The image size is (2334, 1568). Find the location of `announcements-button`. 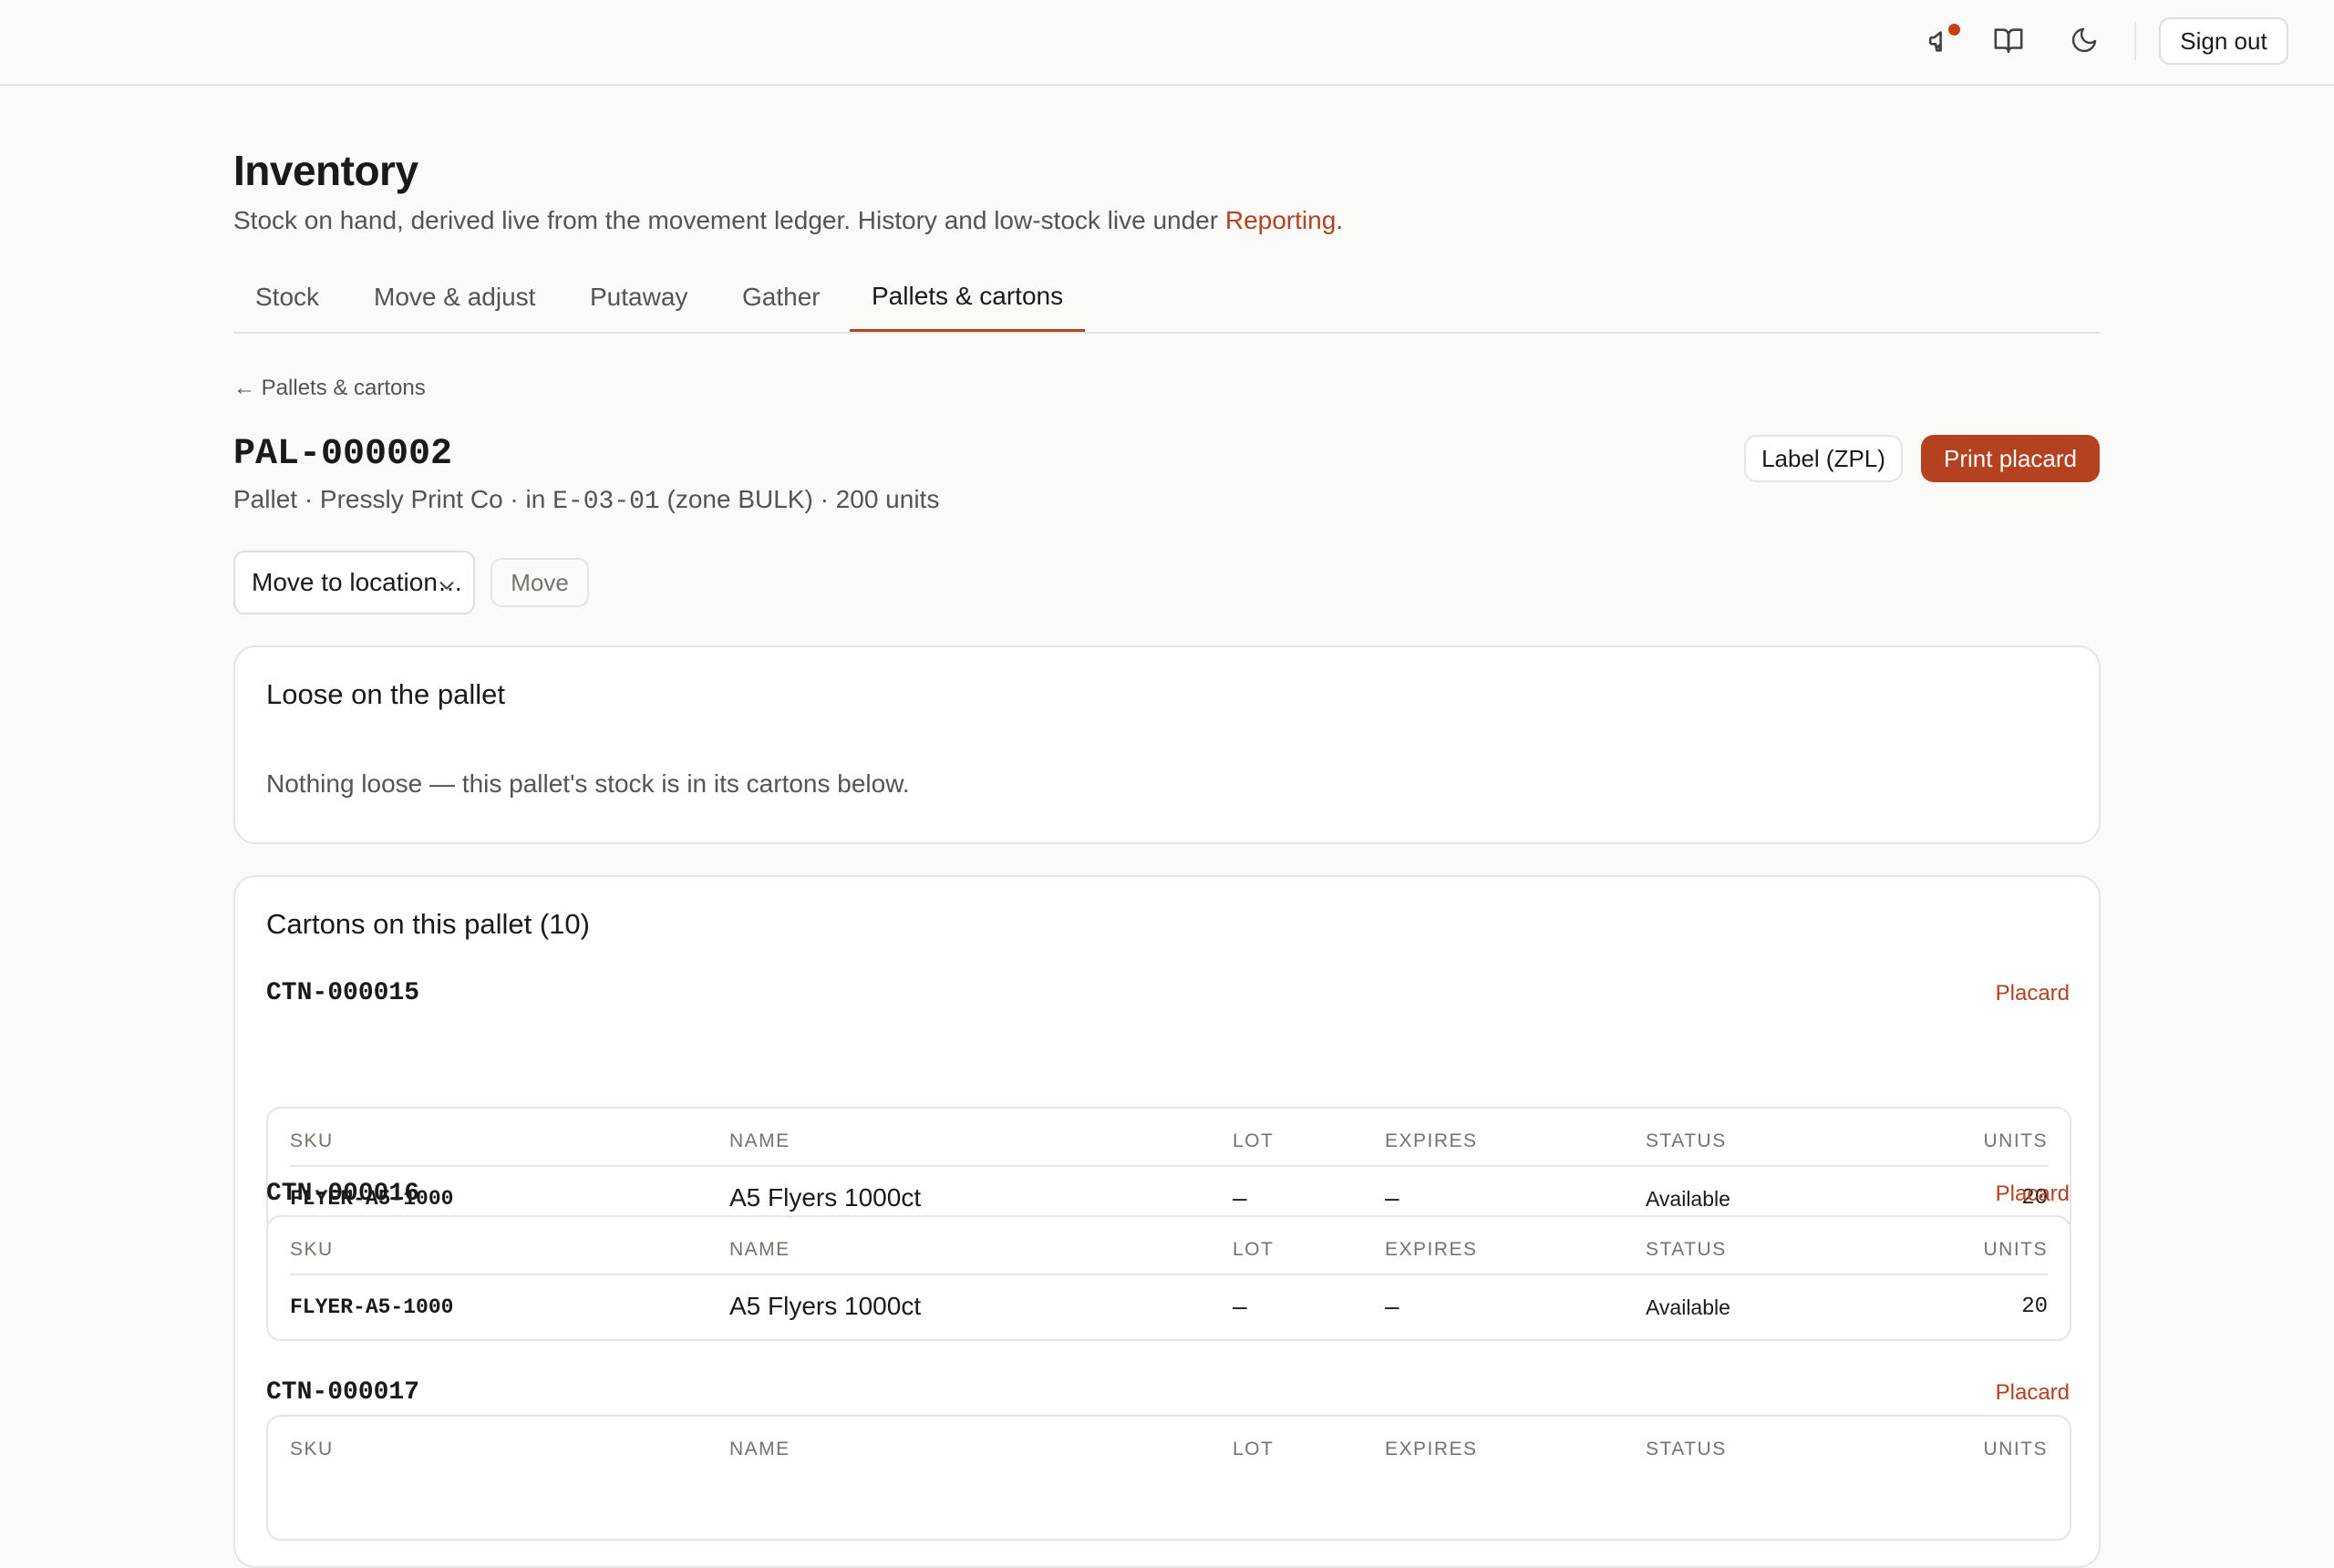

announcements-button is located at coordinates (1942, 42).